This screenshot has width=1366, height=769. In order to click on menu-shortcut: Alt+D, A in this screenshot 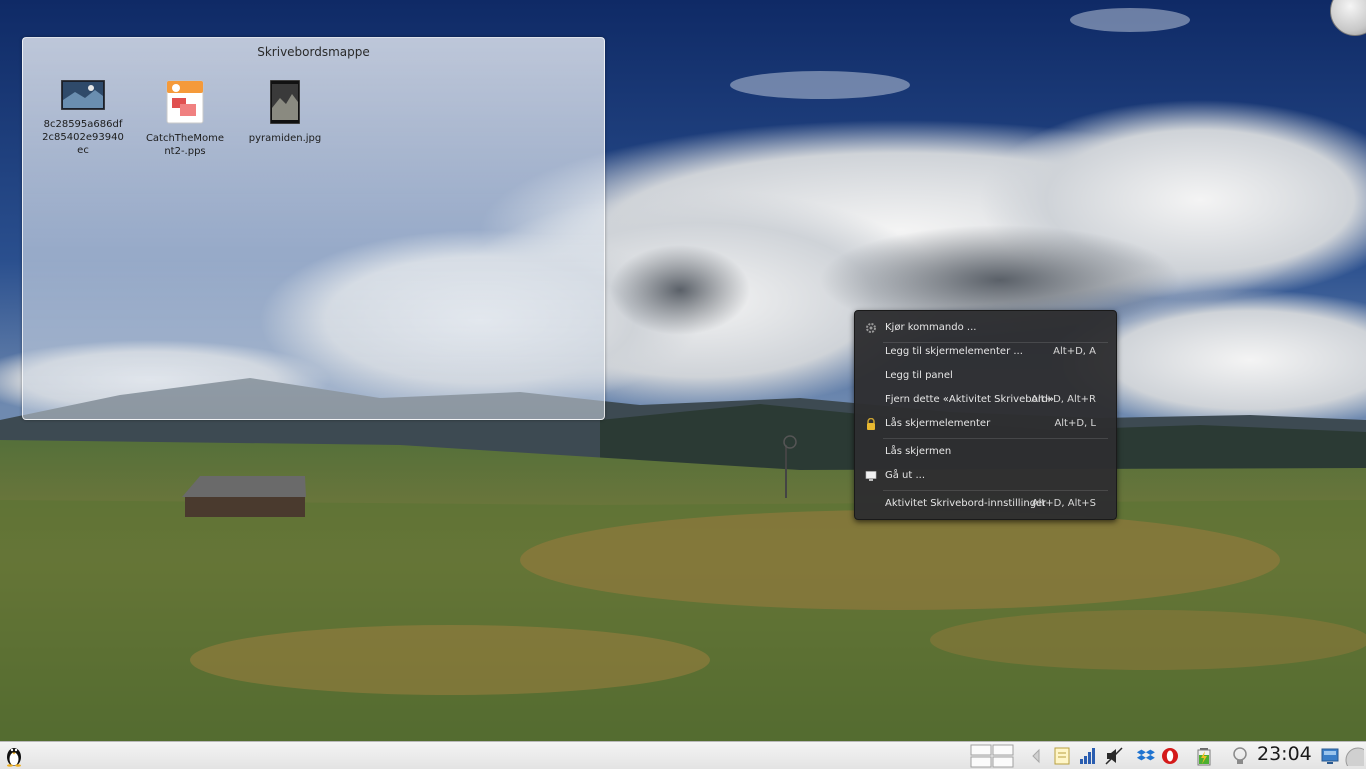, I will do `click(1074, 351)`.